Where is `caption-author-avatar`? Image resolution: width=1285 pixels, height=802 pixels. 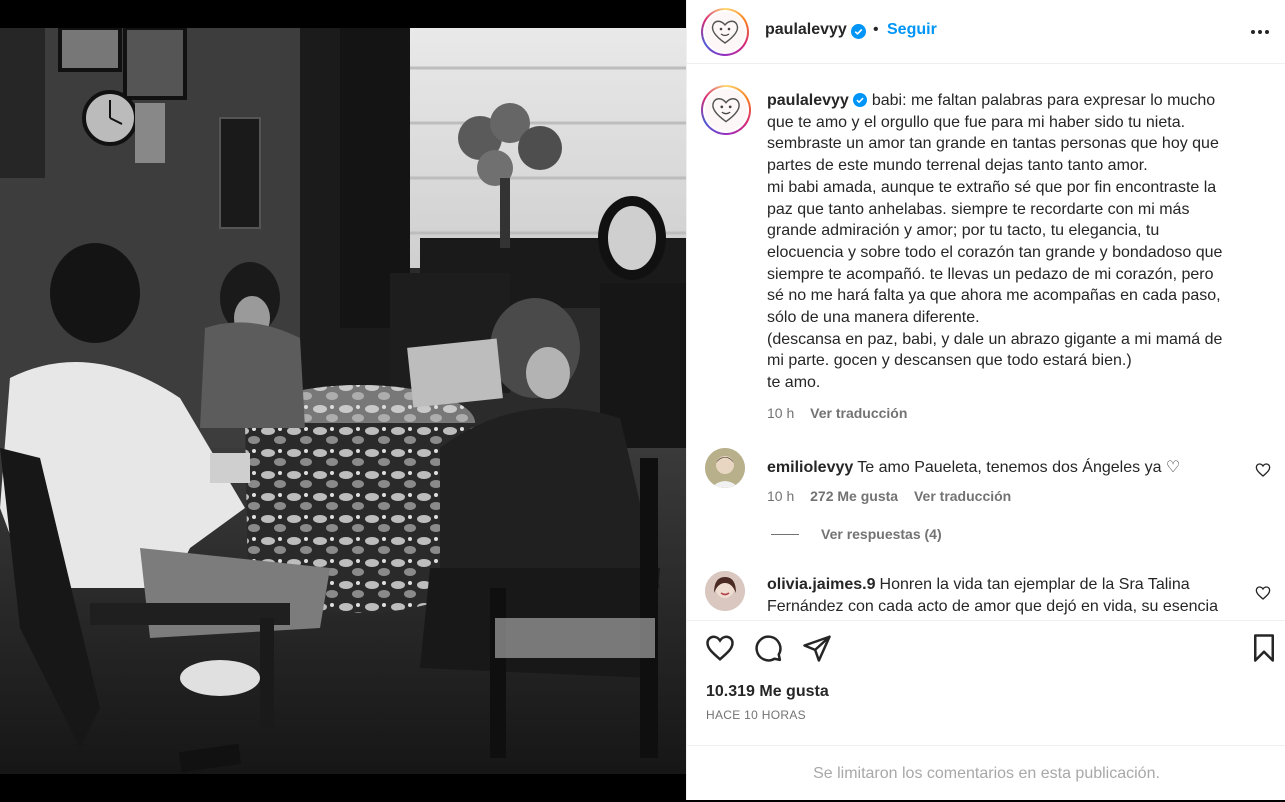 caption-author-avatar is located at coordinates (726, 110).